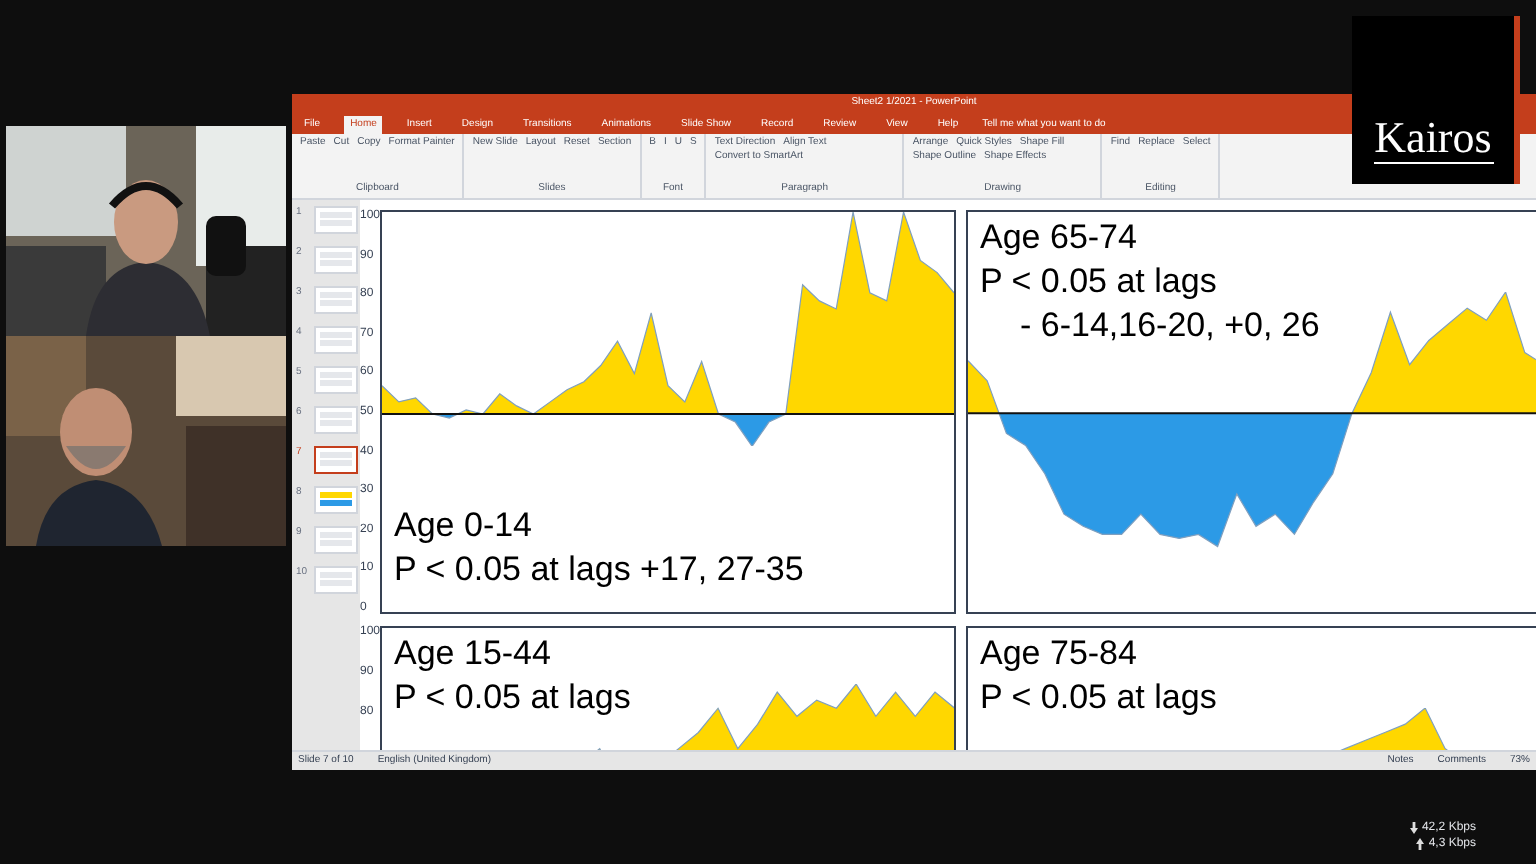 This screenshot has height=864, width=1536. What do you see at coordinates (1413, 828) in the screenshot?
I see `arrow-down-icon` at bounding box center [1413, 828].